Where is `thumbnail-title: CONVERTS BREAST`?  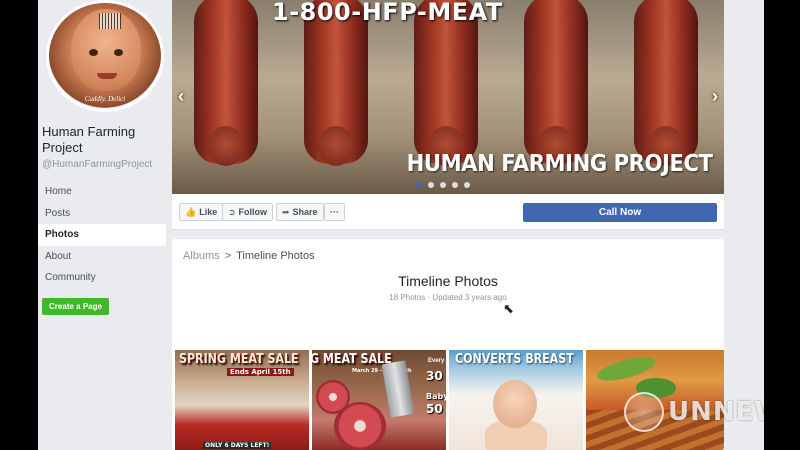 thumbnail-title: CONVERTS BREAST is located at coordinates (514, 359).